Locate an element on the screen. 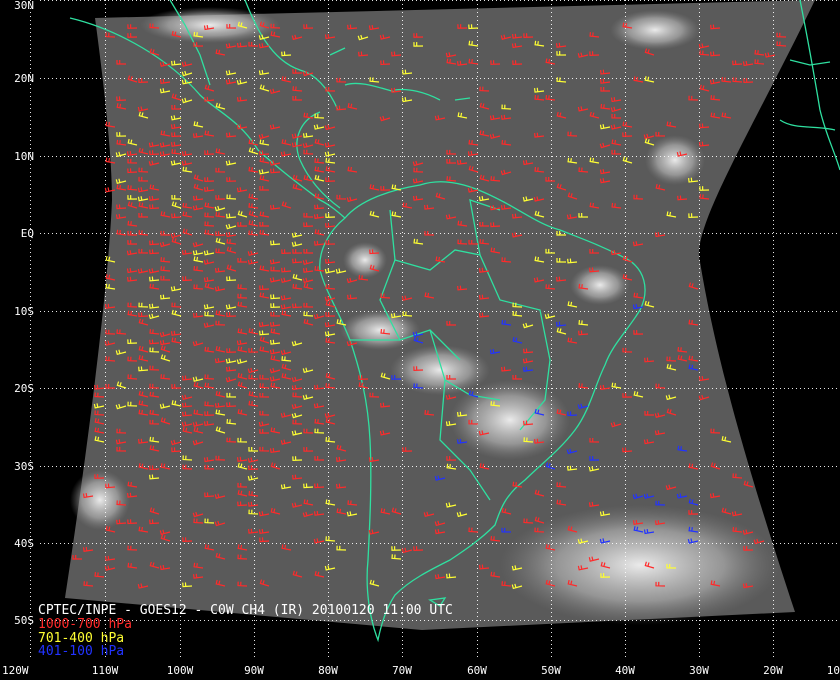 The width and height of the screenshot is (840, 680). longitude-label: 100W is located at coordinates (180, 670).